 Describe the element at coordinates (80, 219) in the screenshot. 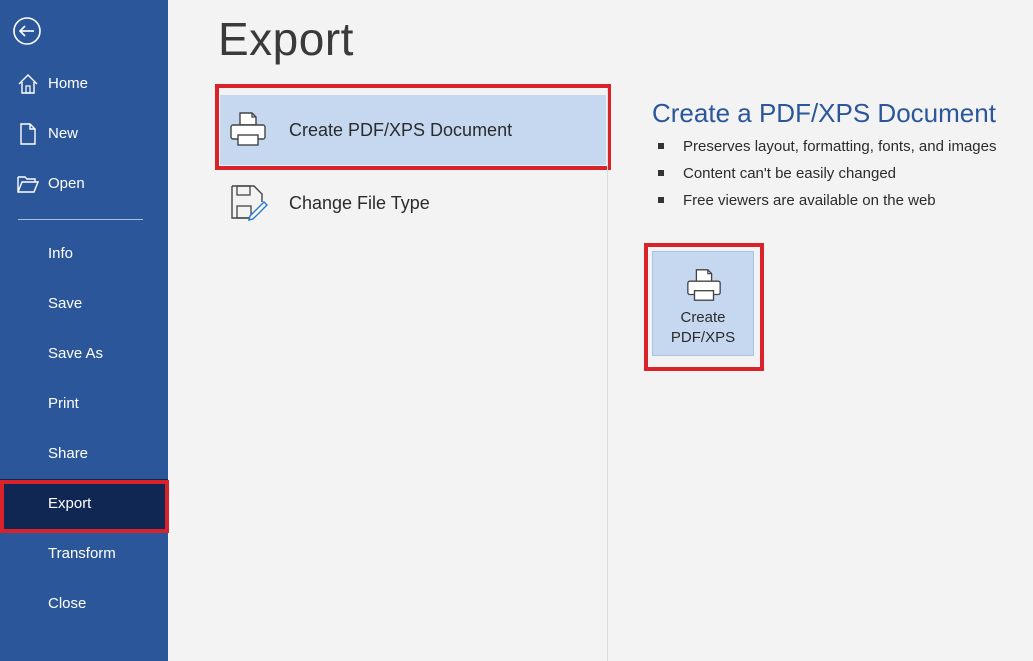

I see `sidebar-divider` at that location.